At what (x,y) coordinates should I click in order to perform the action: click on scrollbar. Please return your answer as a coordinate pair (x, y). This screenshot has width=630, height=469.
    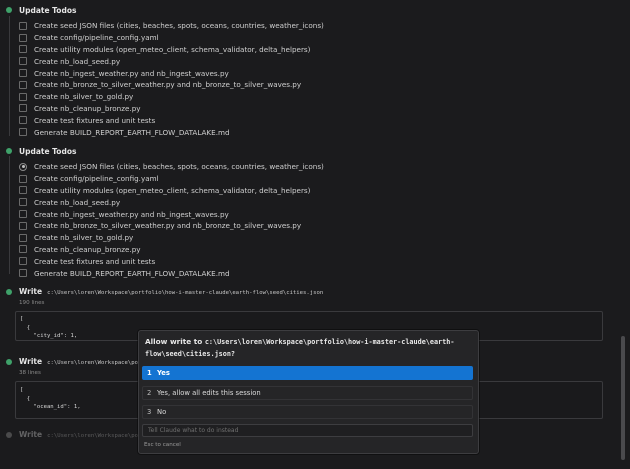
    Looking at the image, I should click on (623, 398).